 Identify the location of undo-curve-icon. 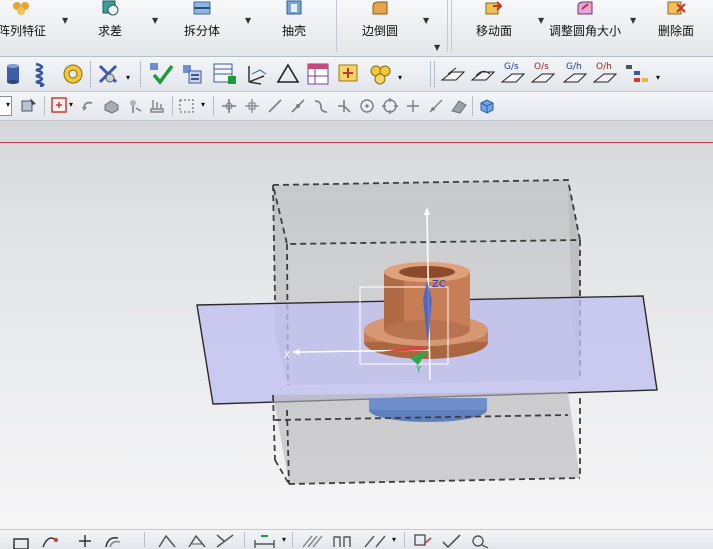
(89, 106).